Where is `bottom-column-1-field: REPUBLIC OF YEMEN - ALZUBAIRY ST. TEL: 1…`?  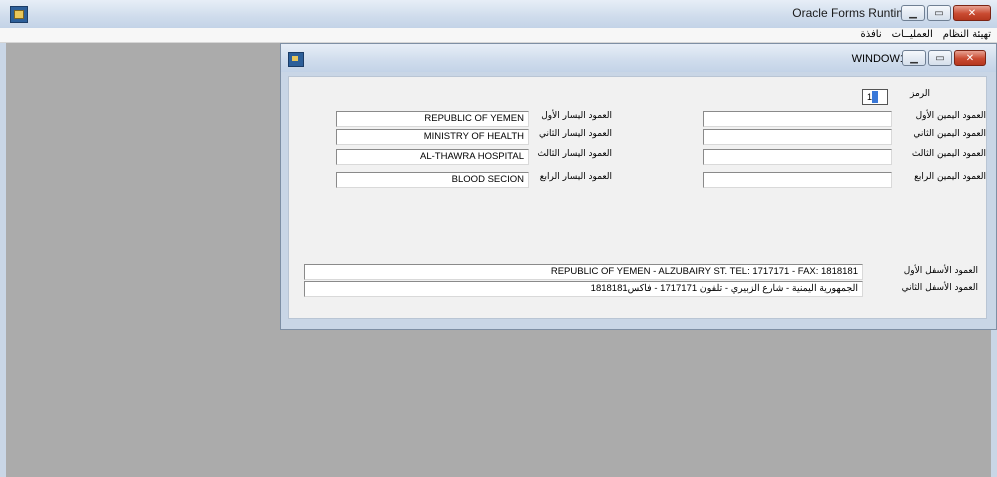
bottom-column-1-field: REPUBLIC OF YEMEN - ALZUBAIRY ST. TEL: 1… is located at coordinates (583, 272).